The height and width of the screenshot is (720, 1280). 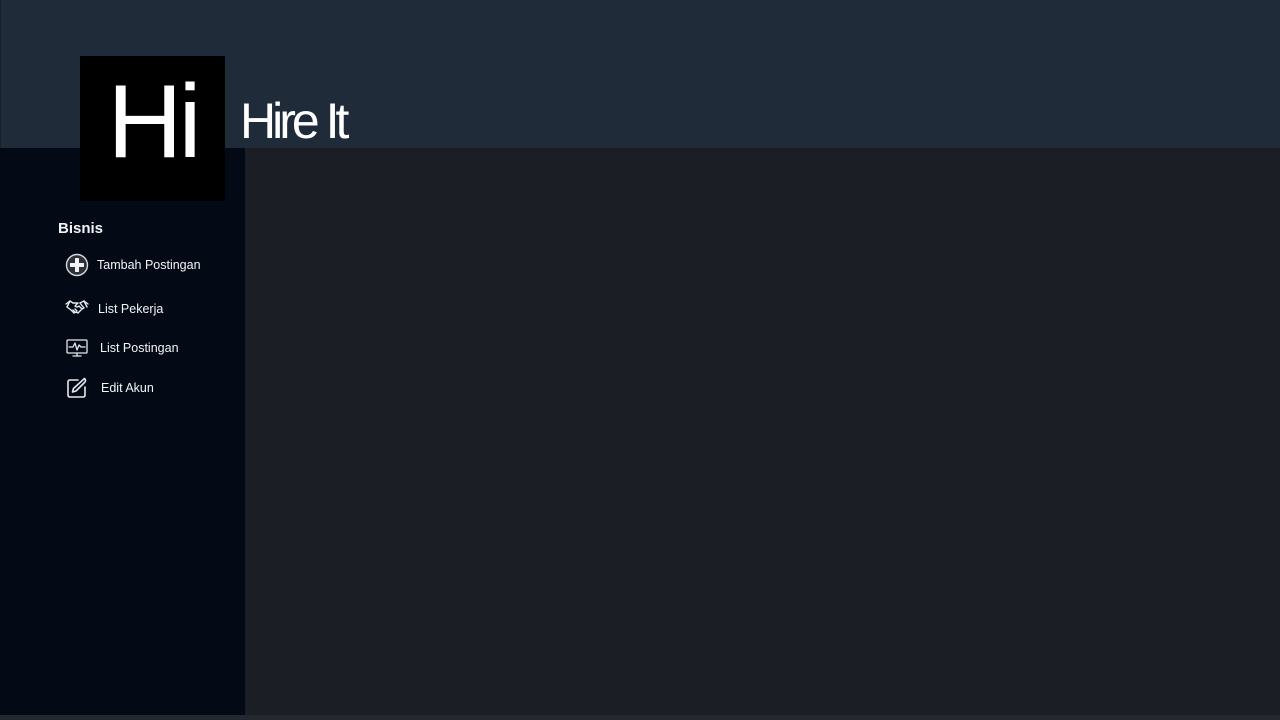 What do you see at coordinates (77, 388) in the screenshot?
I see `edit-icon` at bounding box center [77, 388].